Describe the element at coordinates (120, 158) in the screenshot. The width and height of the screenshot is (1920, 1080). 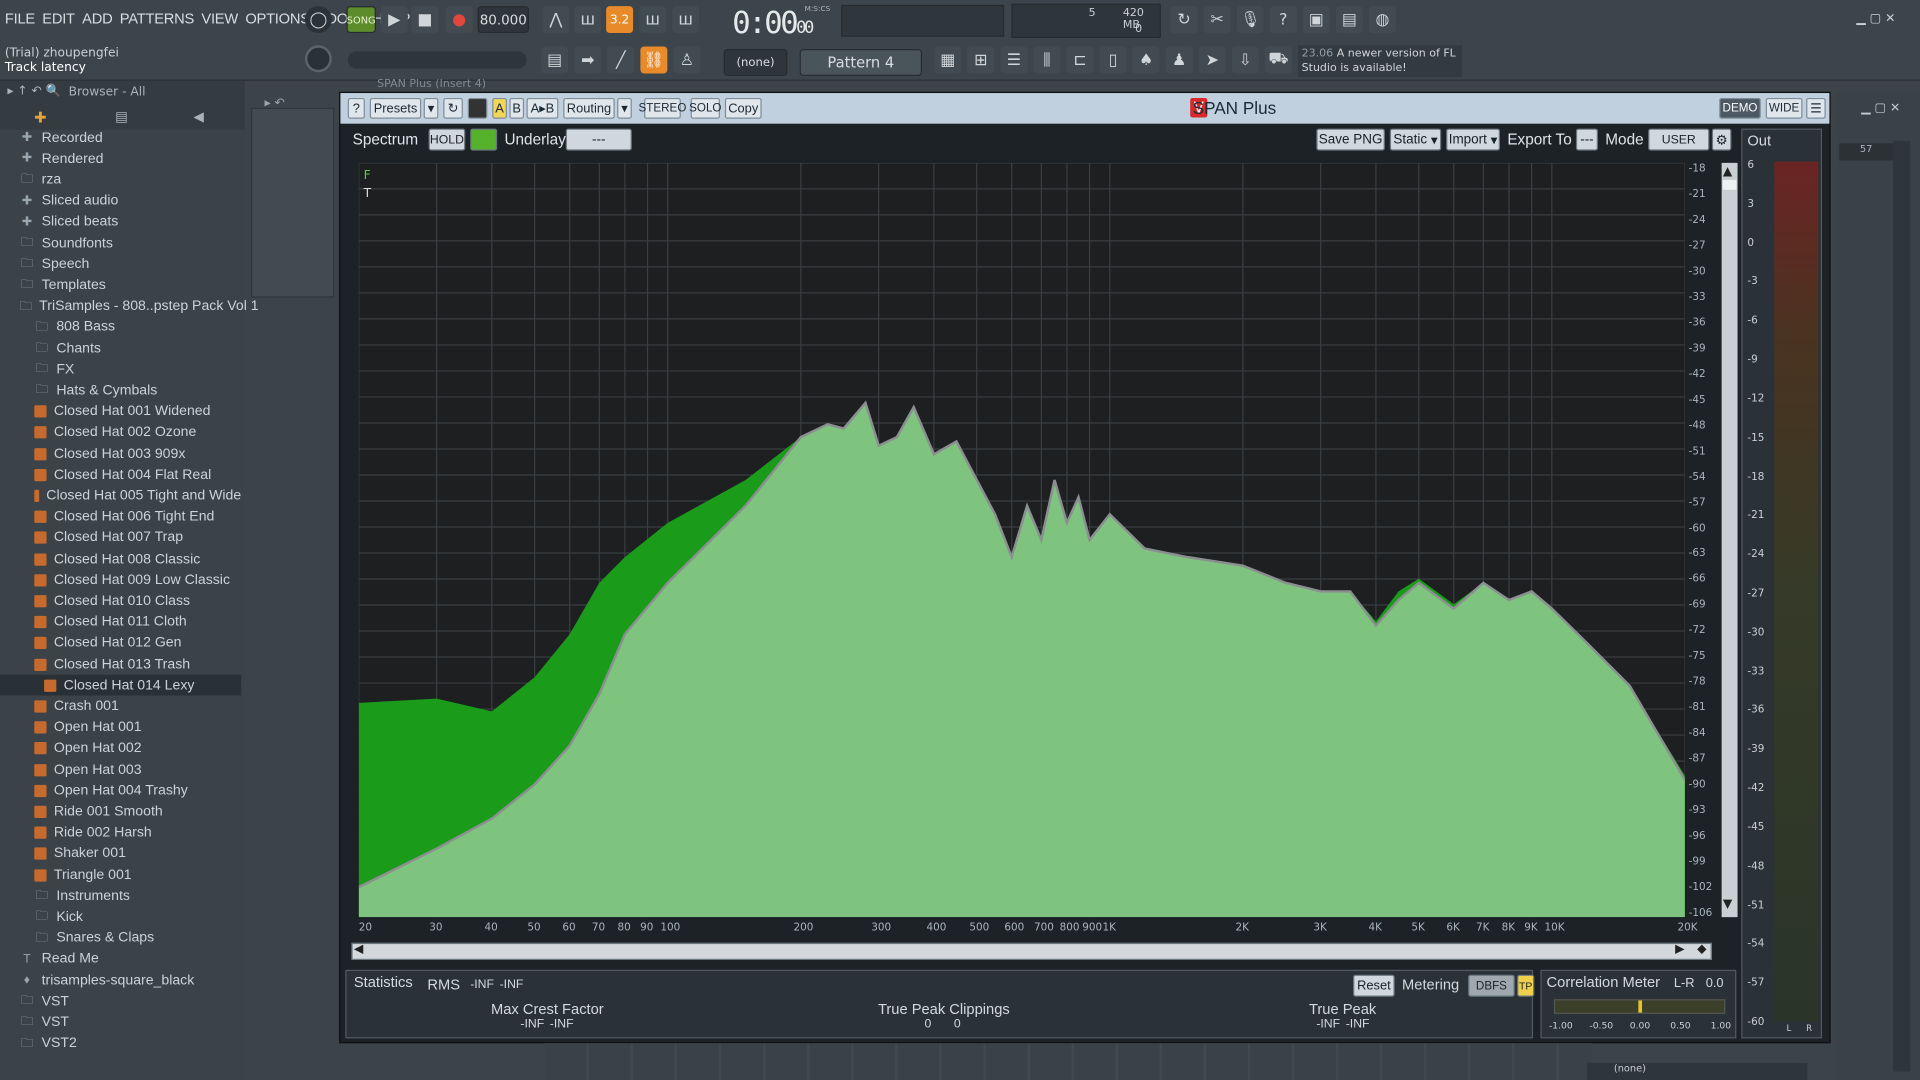
I see `browser-item: ✚ Rendered` at that location.